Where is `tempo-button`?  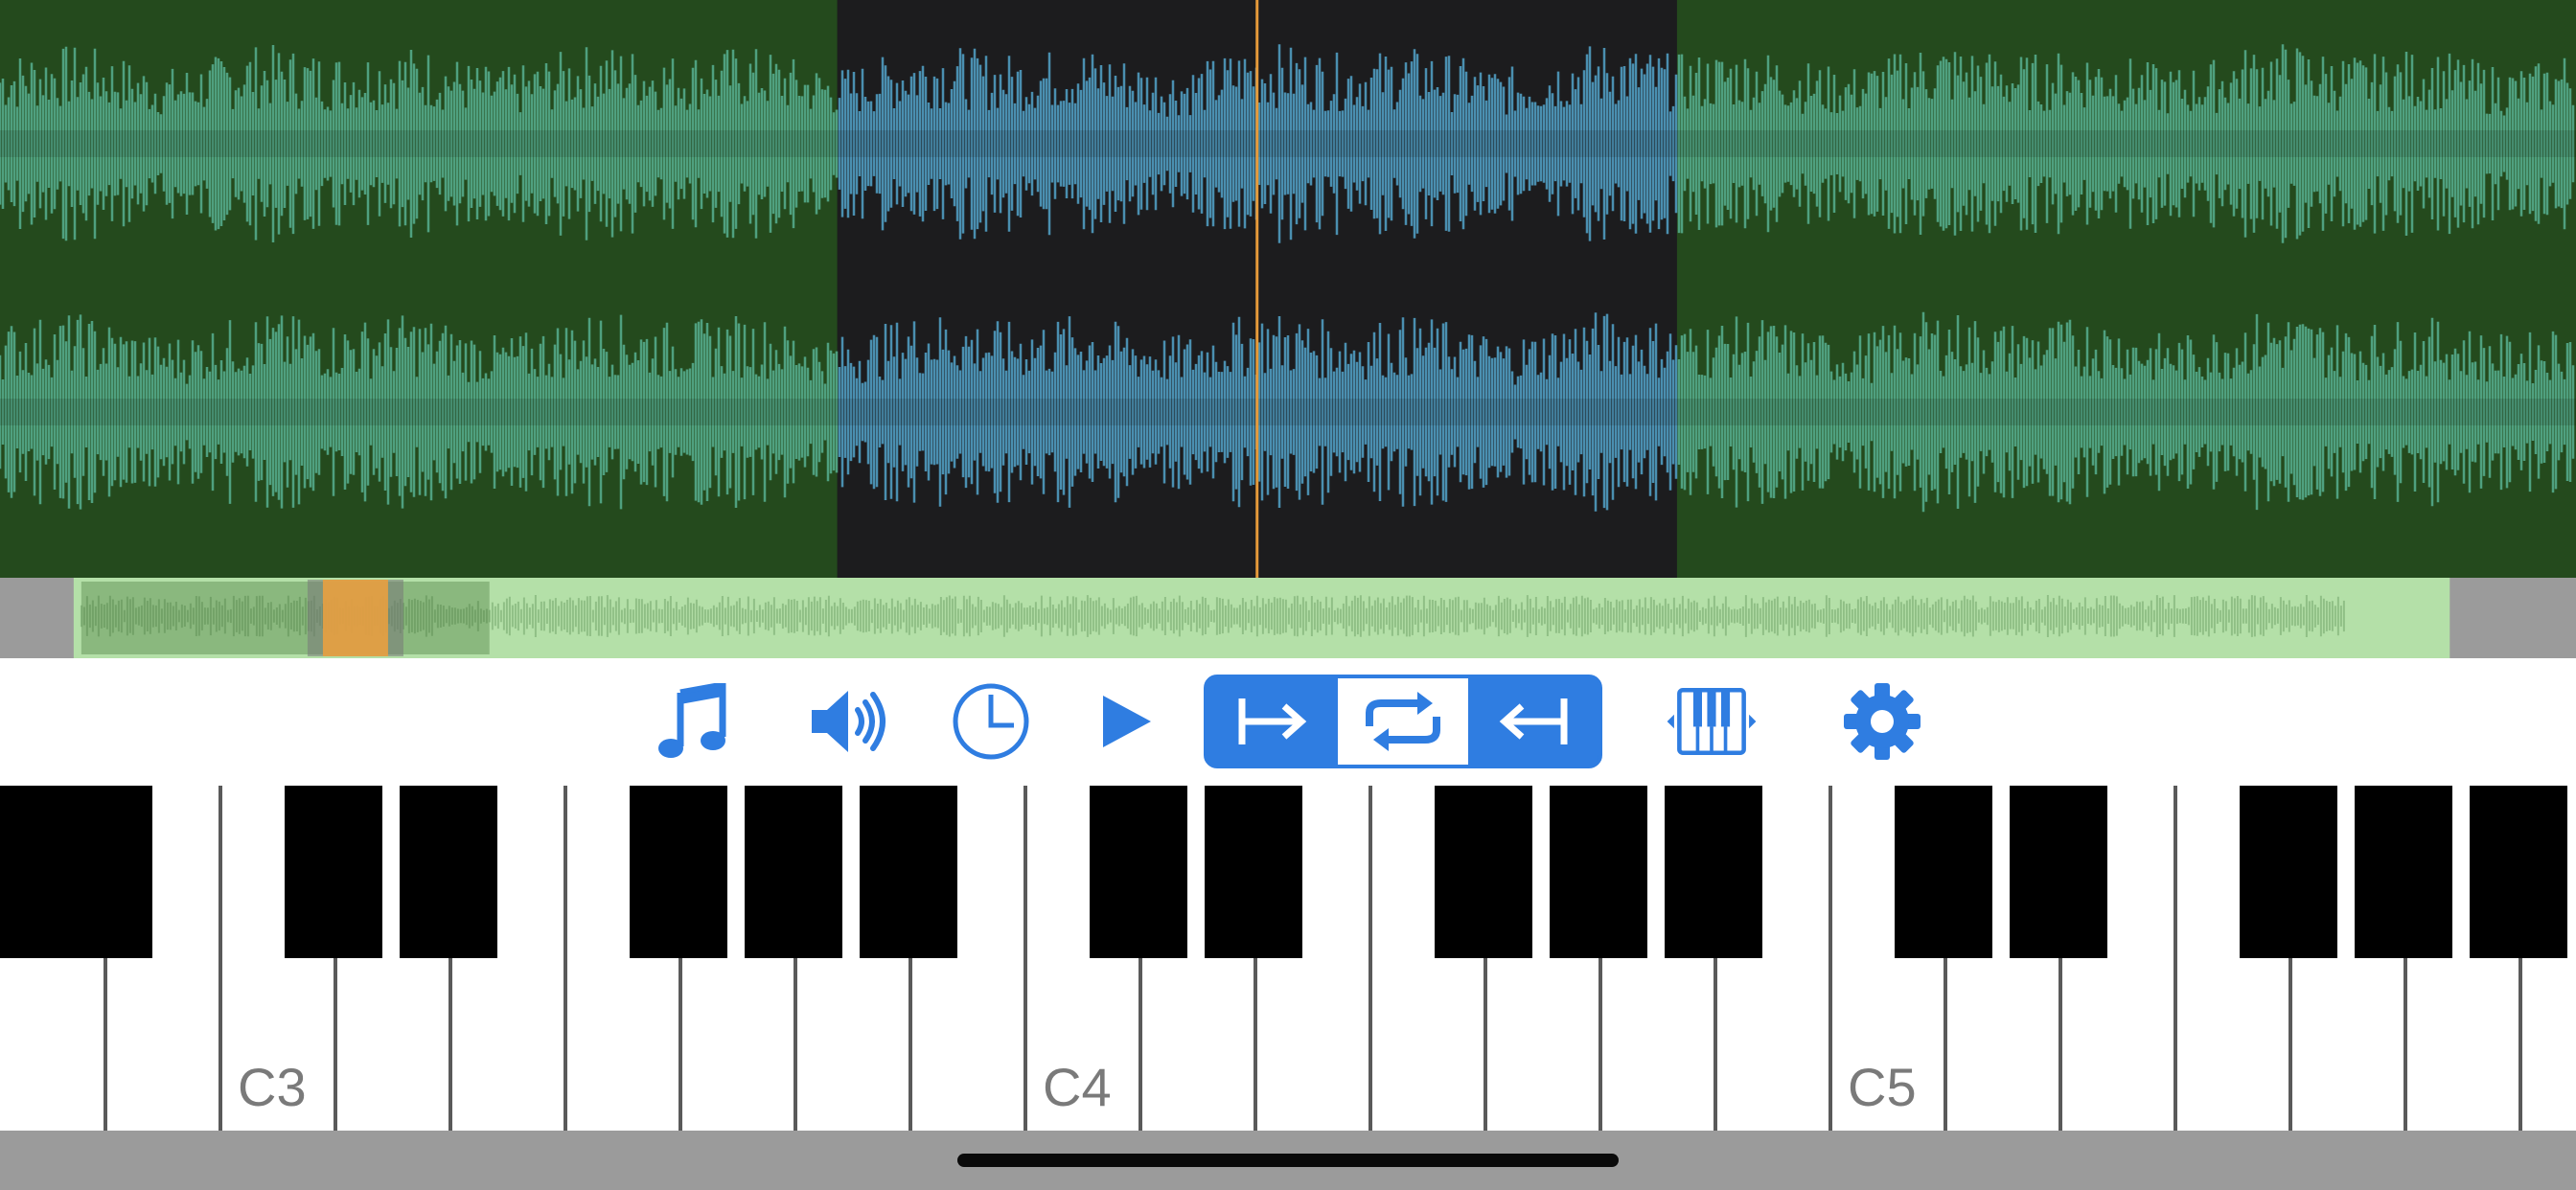 tempo-button is located at coordinates (991, 722).